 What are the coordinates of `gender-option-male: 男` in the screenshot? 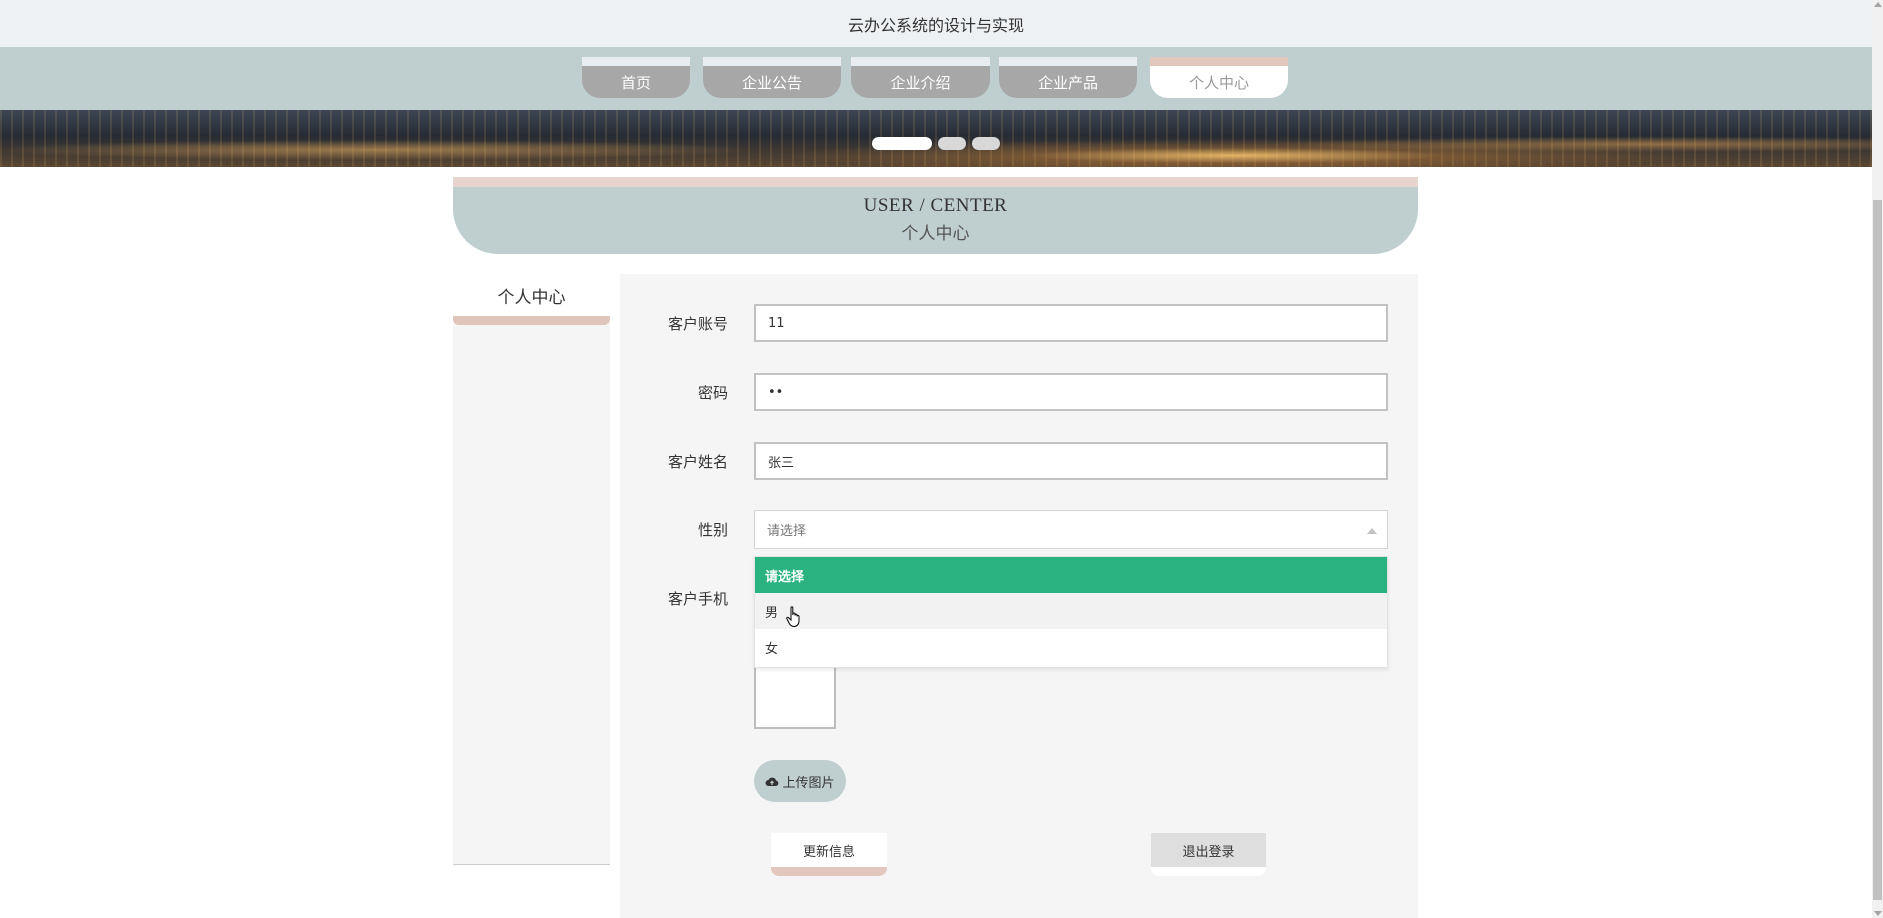 It's located at (1071, 611).